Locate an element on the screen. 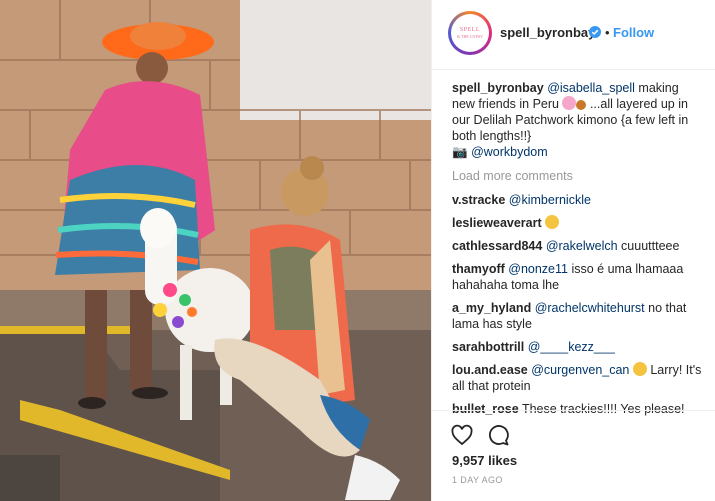  likes-count: 9,957 likes is located at coordinates (484, 460).